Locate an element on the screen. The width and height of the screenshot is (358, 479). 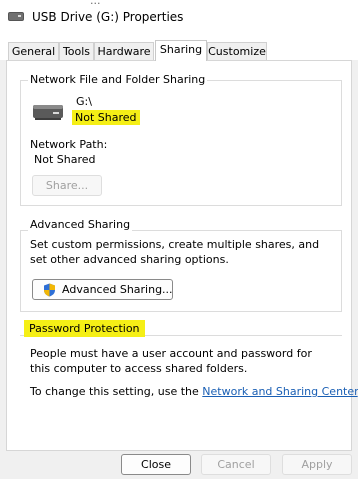
network-path-value: Not Shared is located at coordinates (65, 159).